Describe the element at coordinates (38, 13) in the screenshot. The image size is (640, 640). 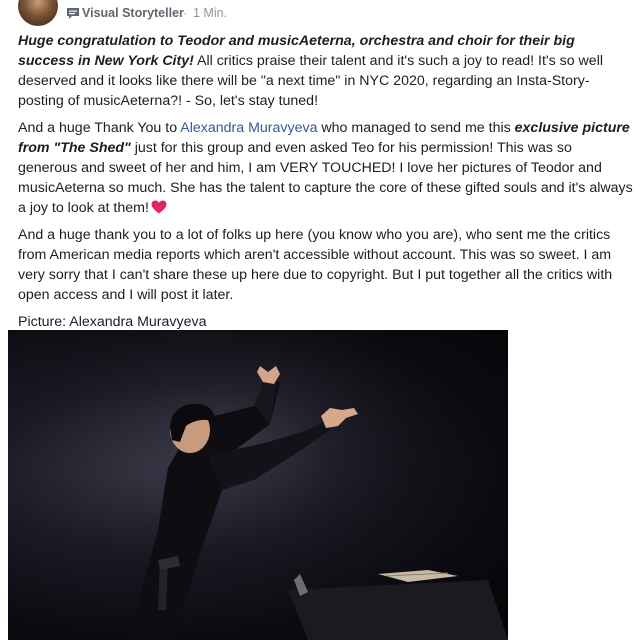
I see `avatar` at that location.